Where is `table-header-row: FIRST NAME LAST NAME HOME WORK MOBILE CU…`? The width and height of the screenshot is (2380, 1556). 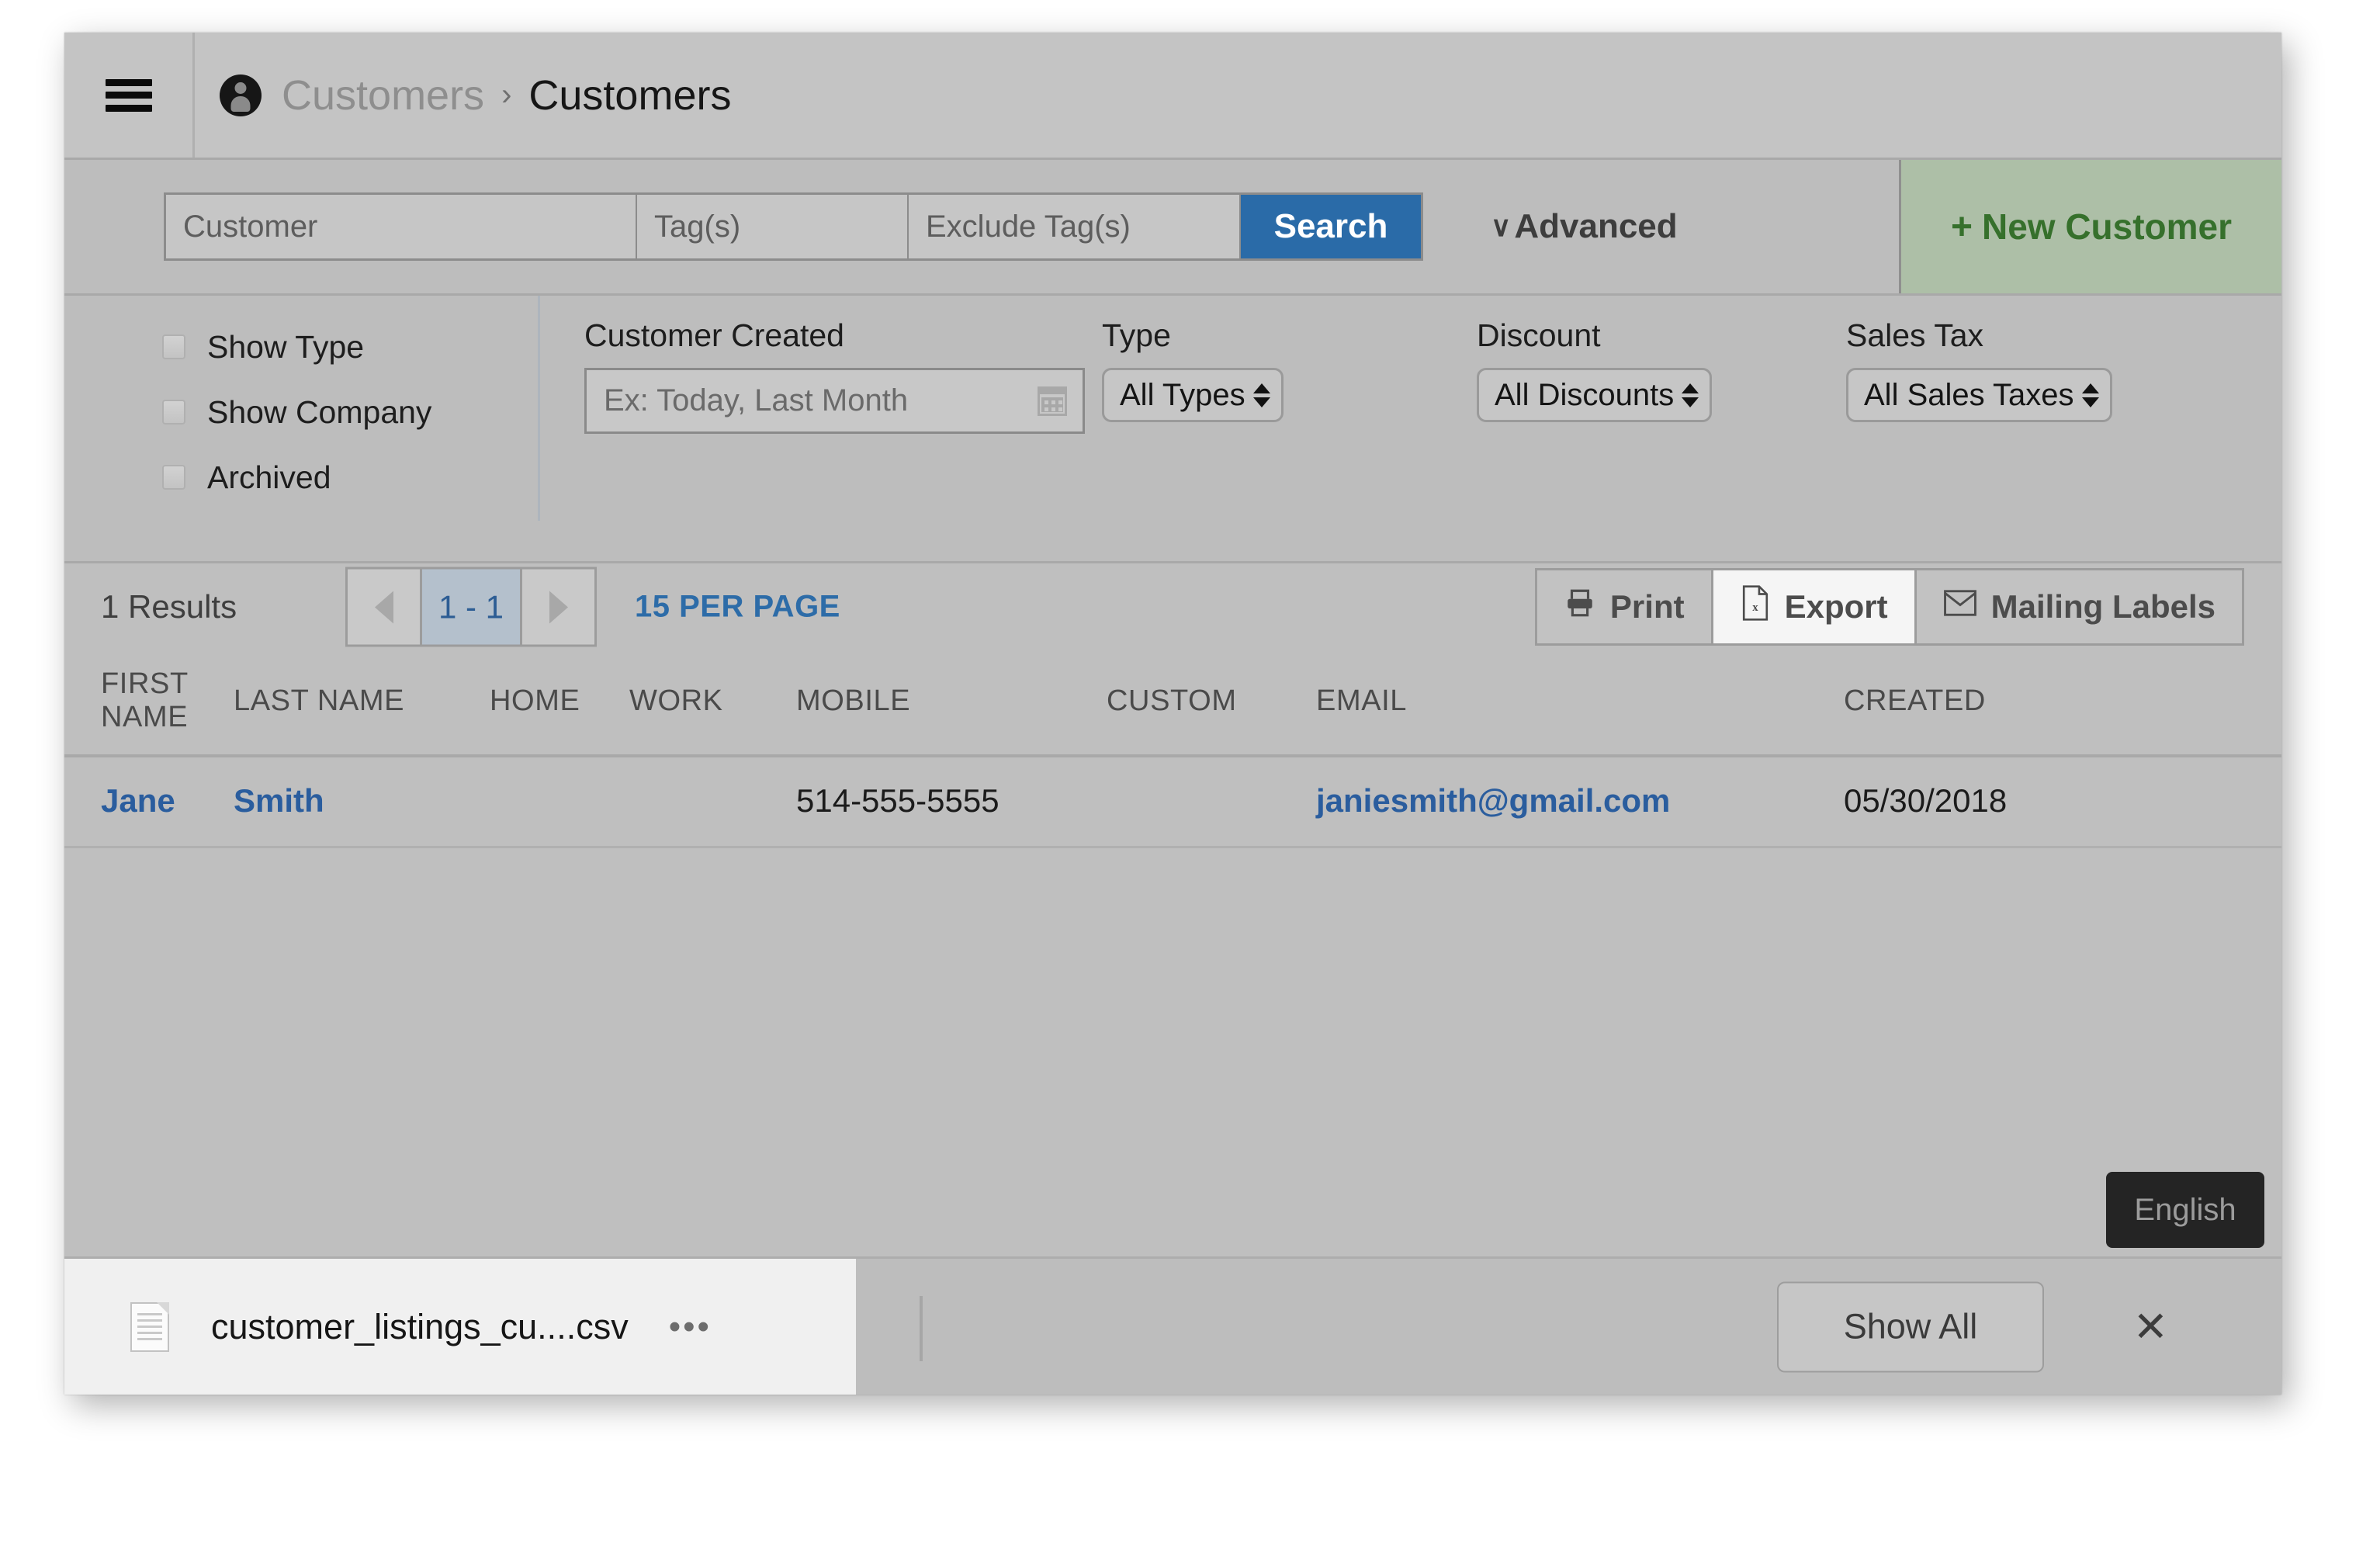 table-header-row: FIRST NAME LAST NAME HOME WORK MOBILE CU… is located at coordinates (1172, 703).